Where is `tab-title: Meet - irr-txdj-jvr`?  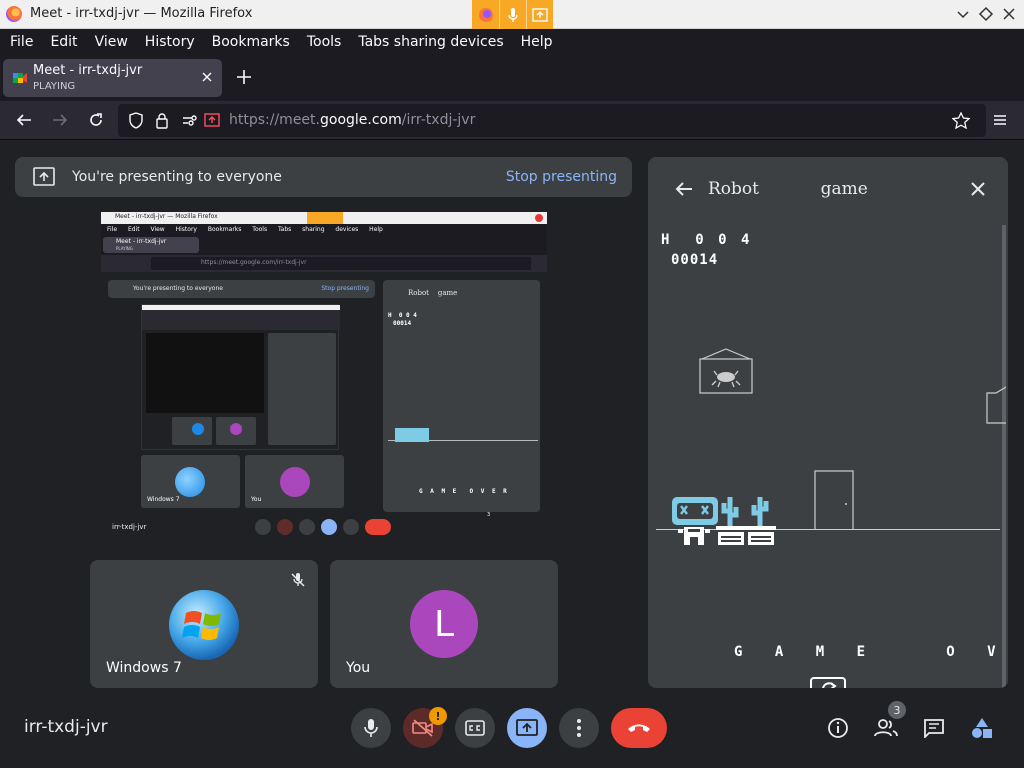
tab-title: Meet - irr-txdj-jvr is located at coordinates (88, 70).